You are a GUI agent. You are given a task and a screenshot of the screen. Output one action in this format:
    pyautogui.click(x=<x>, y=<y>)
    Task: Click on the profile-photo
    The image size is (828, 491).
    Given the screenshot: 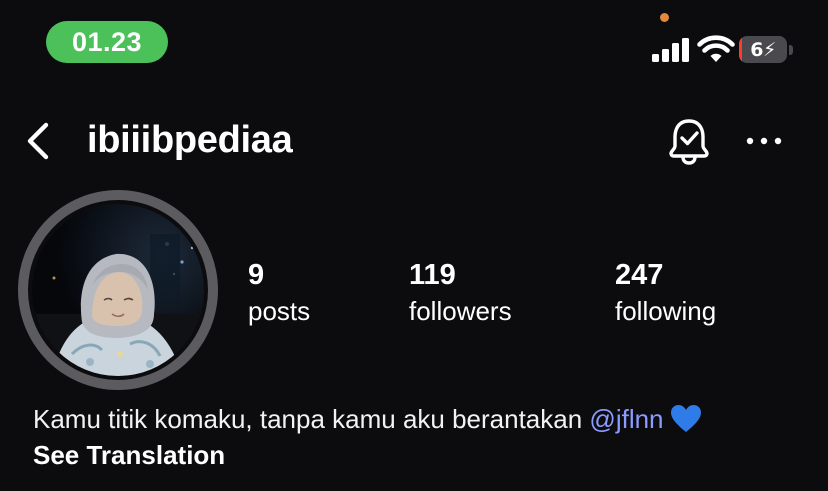 What is the action you would take?
    pyautogui.click(x=118, y=290)
    